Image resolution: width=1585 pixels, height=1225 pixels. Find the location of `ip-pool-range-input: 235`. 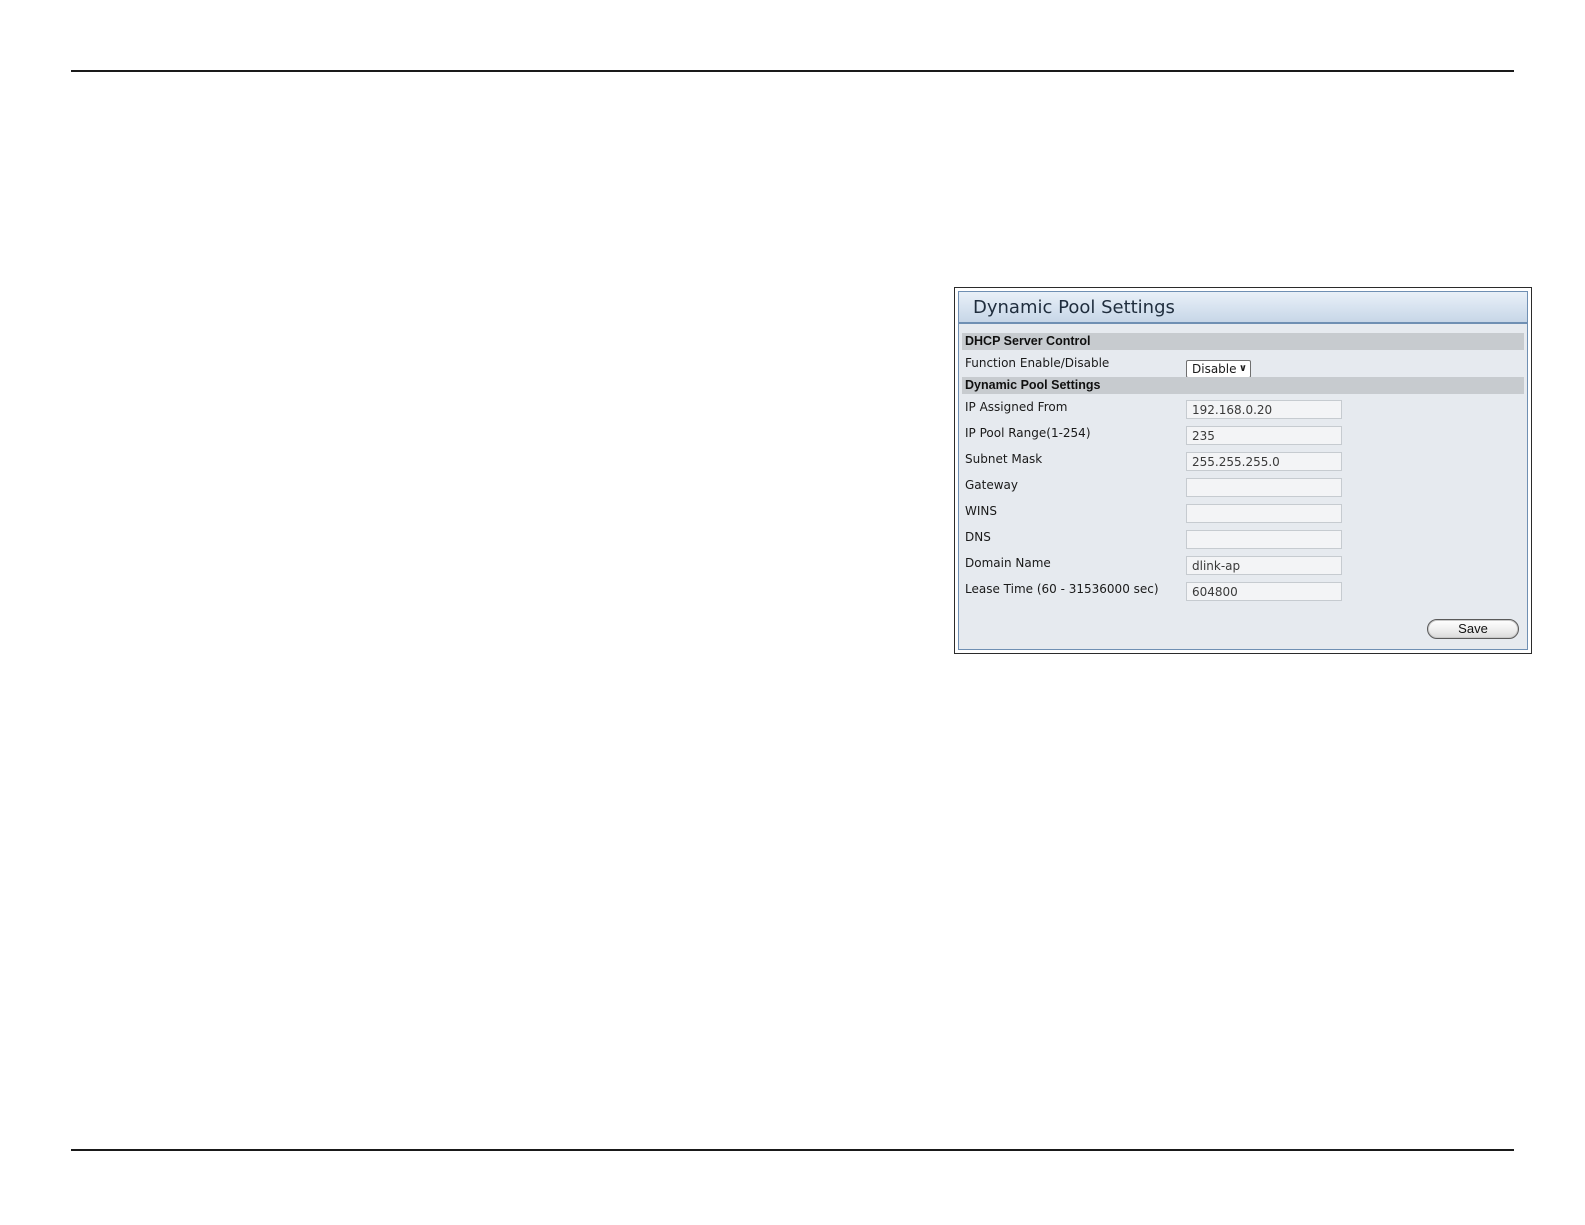

ip-pool-range-input: 235 is located at coordinates (1264, 435).